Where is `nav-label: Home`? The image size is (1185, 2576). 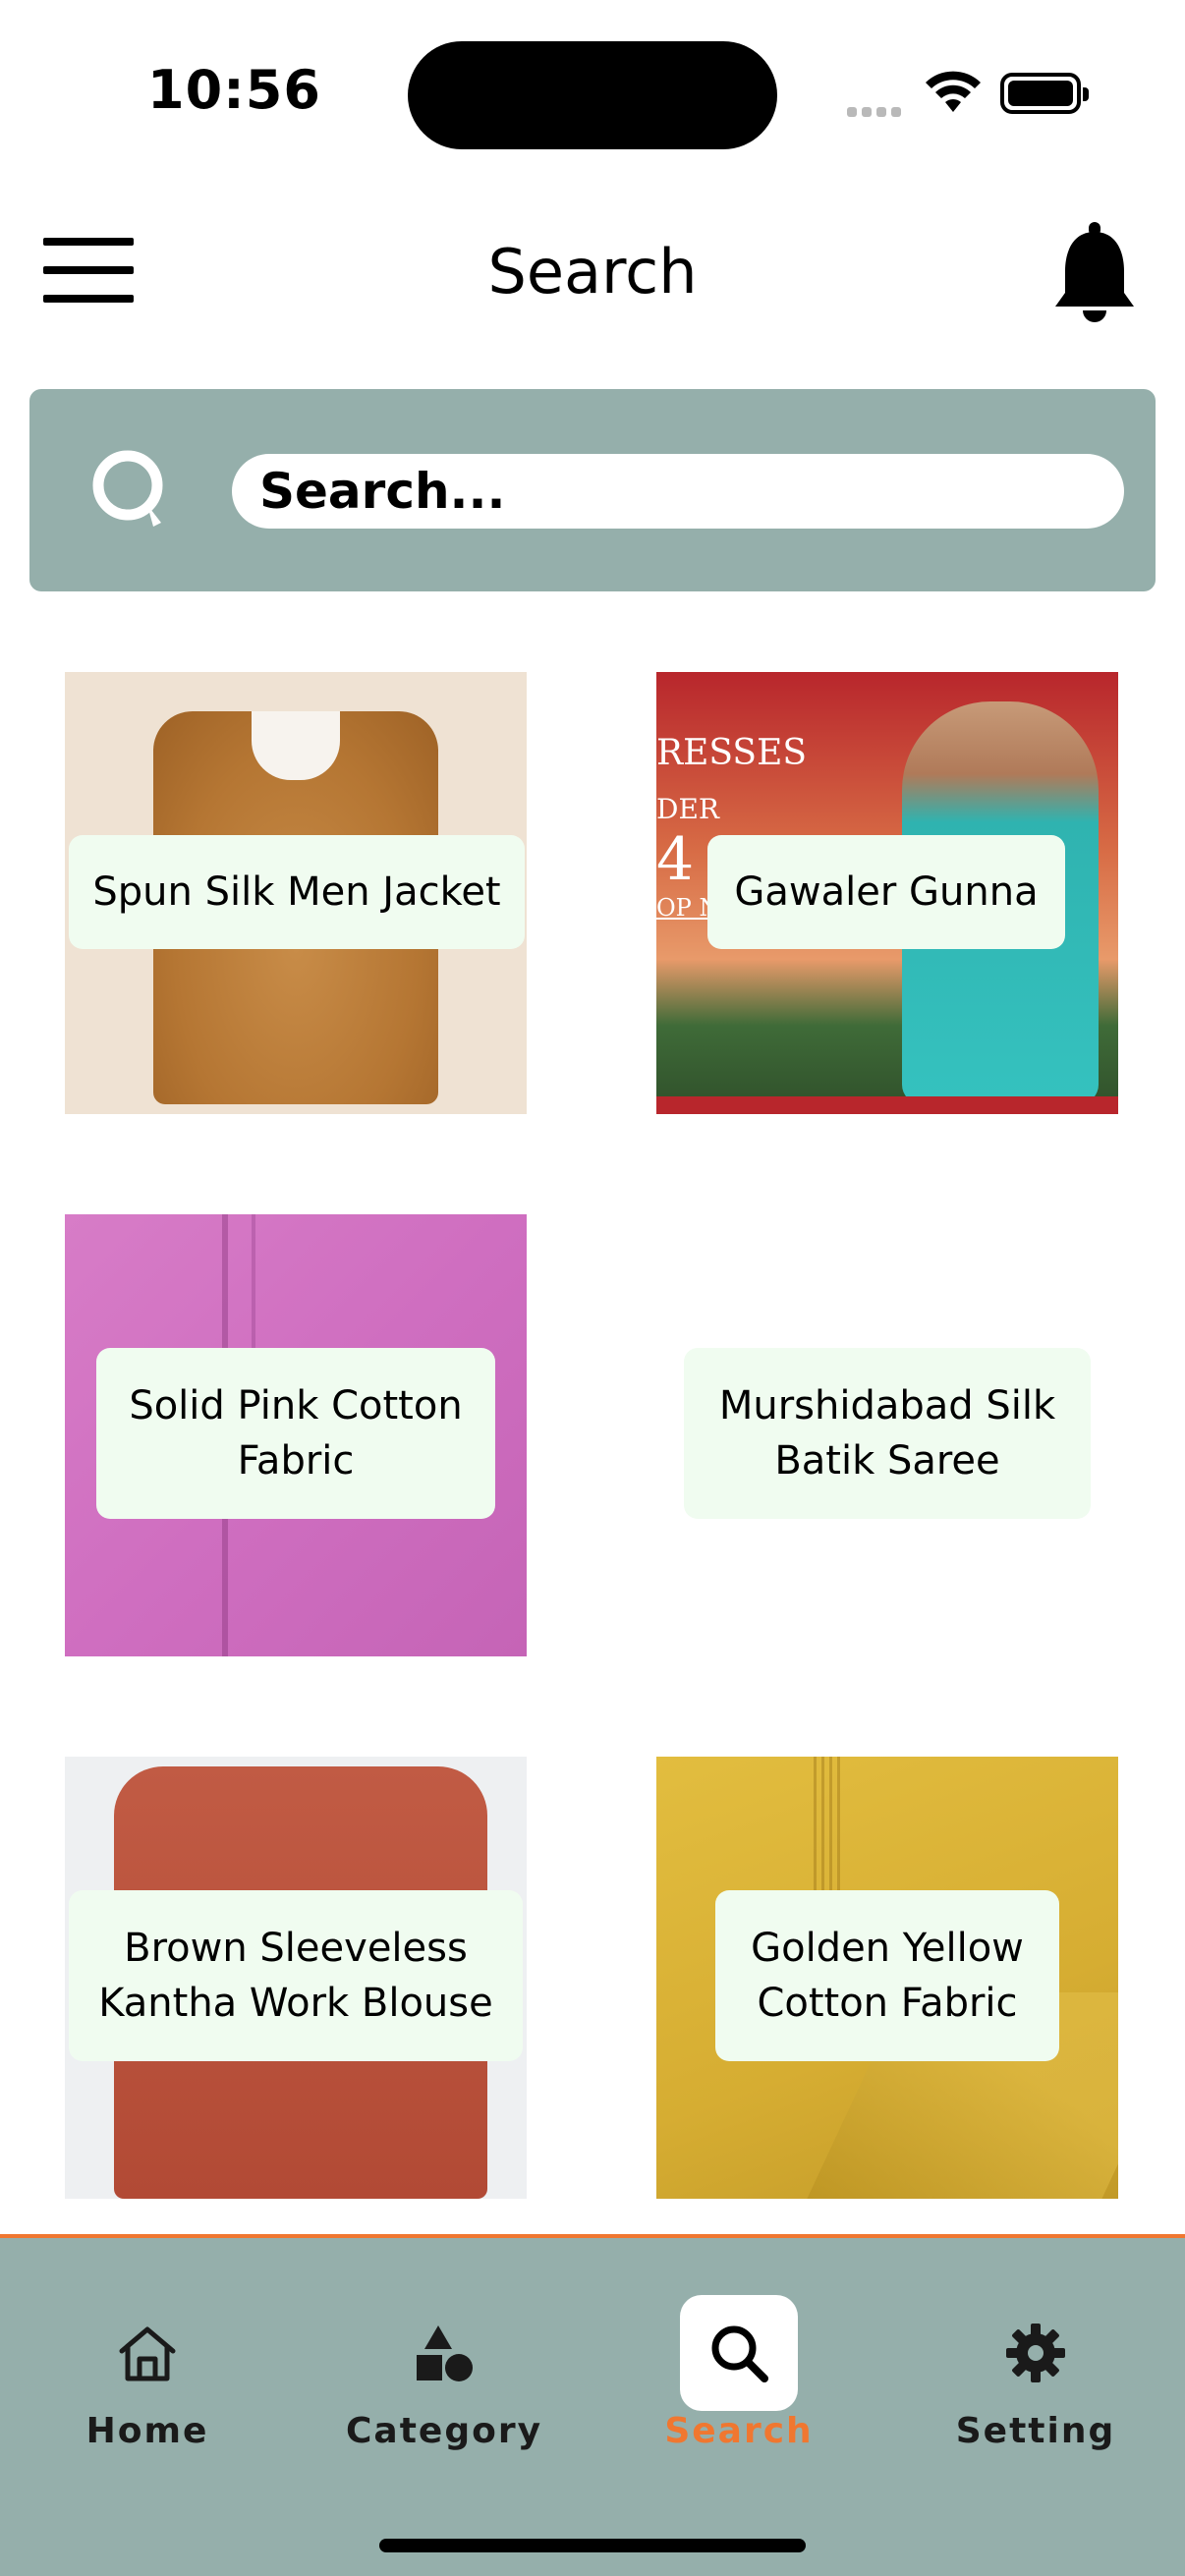 nav-label: Home is located at coordinates (147, 2431).